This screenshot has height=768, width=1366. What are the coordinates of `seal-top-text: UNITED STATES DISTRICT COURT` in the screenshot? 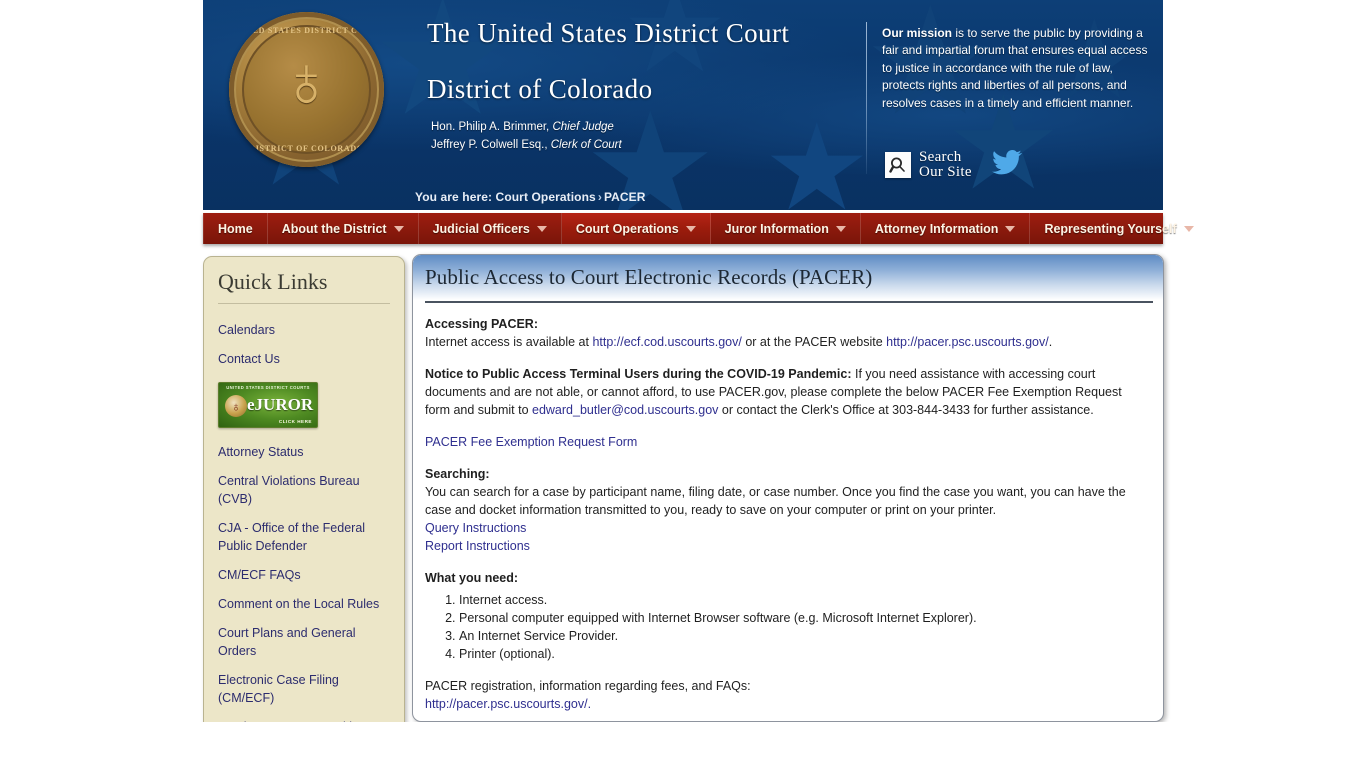 It's located at (306, 30).